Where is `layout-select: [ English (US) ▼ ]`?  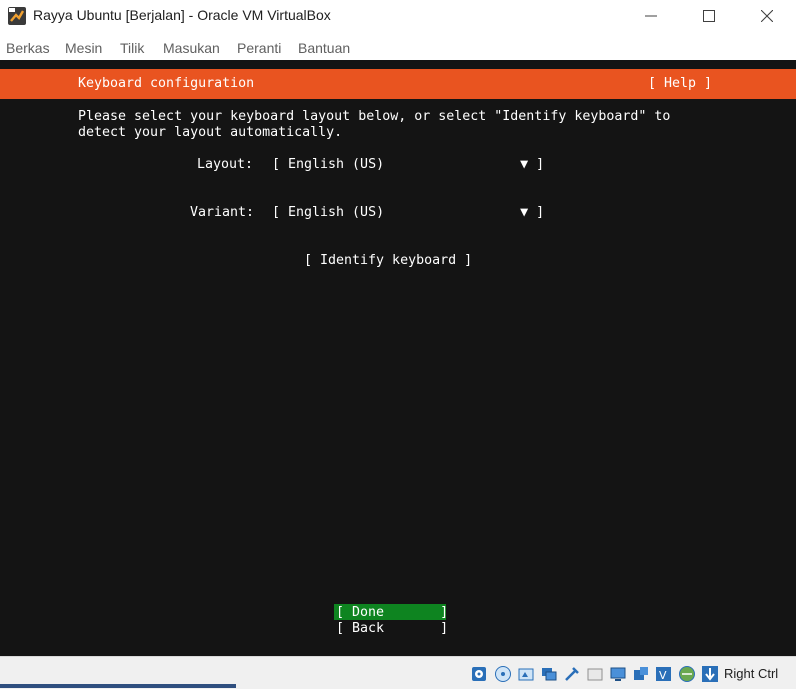
layout-select: [ English (US) ▼ ] is located at coordinates (408, 165).